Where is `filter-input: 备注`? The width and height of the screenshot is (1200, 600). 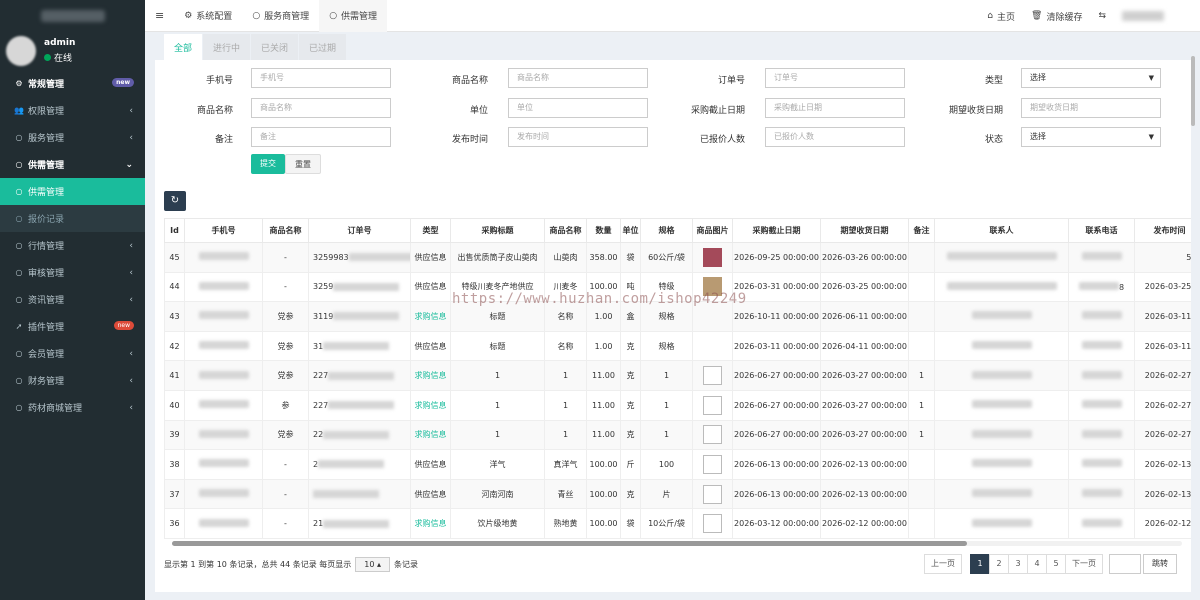
filter-input: 备注 is located at coordinates (321, 137).